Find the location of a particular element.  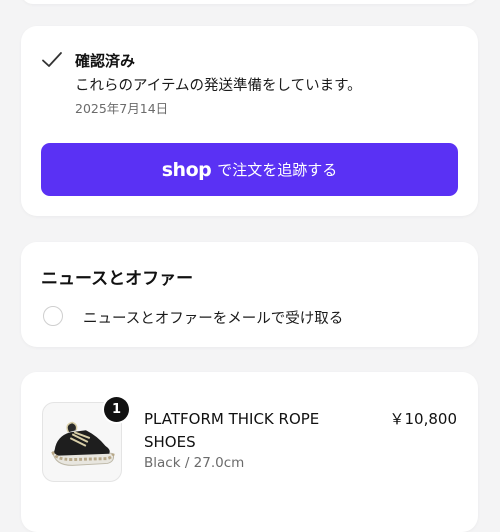

previous-card is located at coordinates (249, 2).